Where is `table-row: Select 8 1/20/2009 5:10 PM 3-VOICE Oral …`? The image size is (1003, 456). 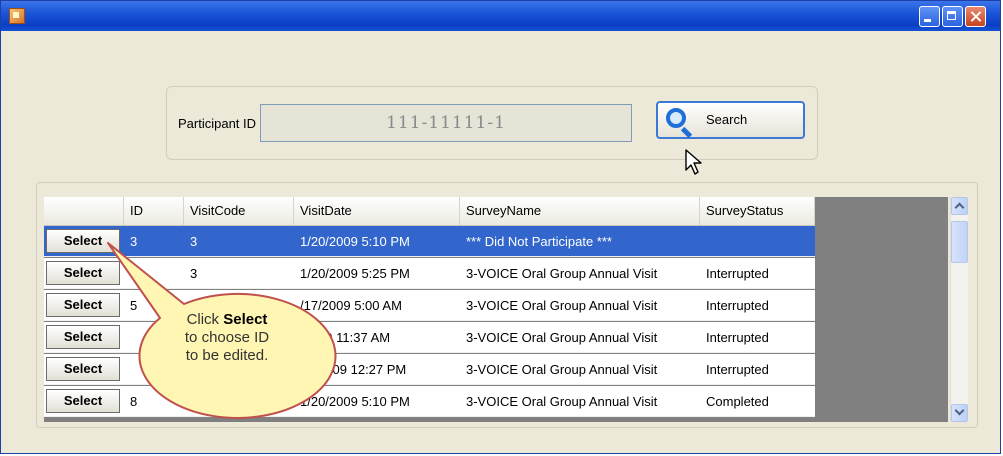
table-row: Select 8 1/20/2009 5:10 PM 3-VOICE Oral … is located at coordinates (429, 401).